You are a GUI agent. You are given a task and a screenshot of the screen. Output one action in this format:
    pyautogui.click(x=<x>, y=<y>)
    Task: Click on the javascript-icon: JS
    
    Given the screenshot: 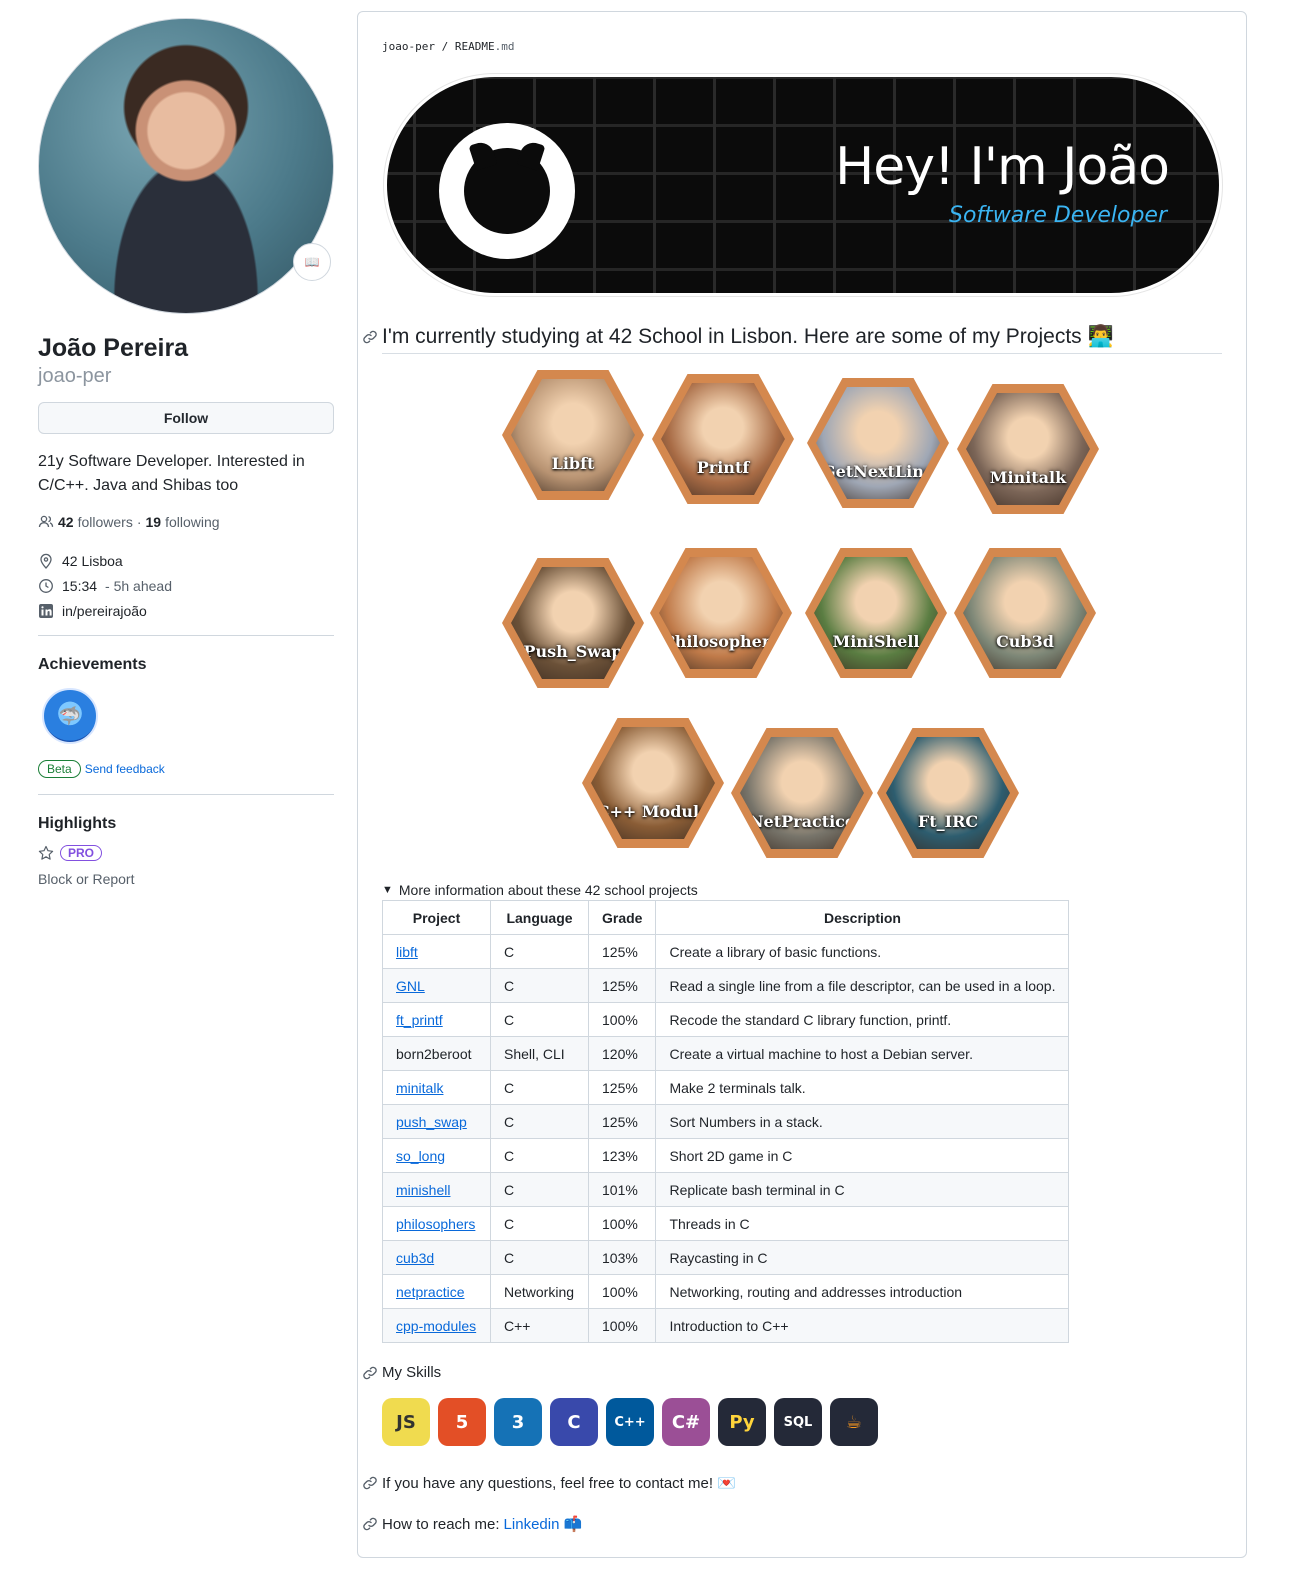 What is the action you would take?
    pyautogui.click(x=406, y=1422)
    